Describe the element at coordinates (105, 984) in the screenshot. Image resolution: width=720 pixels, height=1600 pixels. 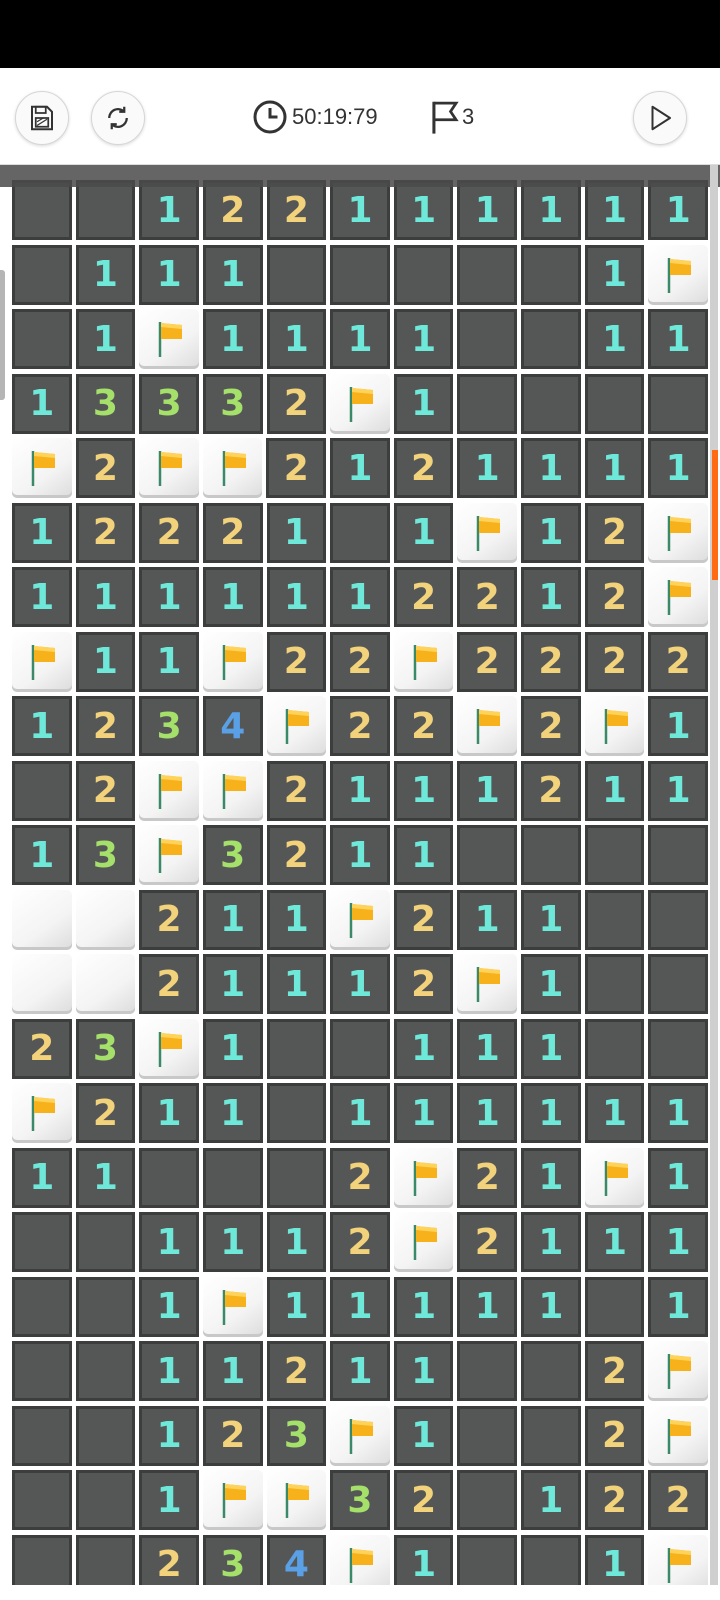
I see `cell-hidden` at that location.